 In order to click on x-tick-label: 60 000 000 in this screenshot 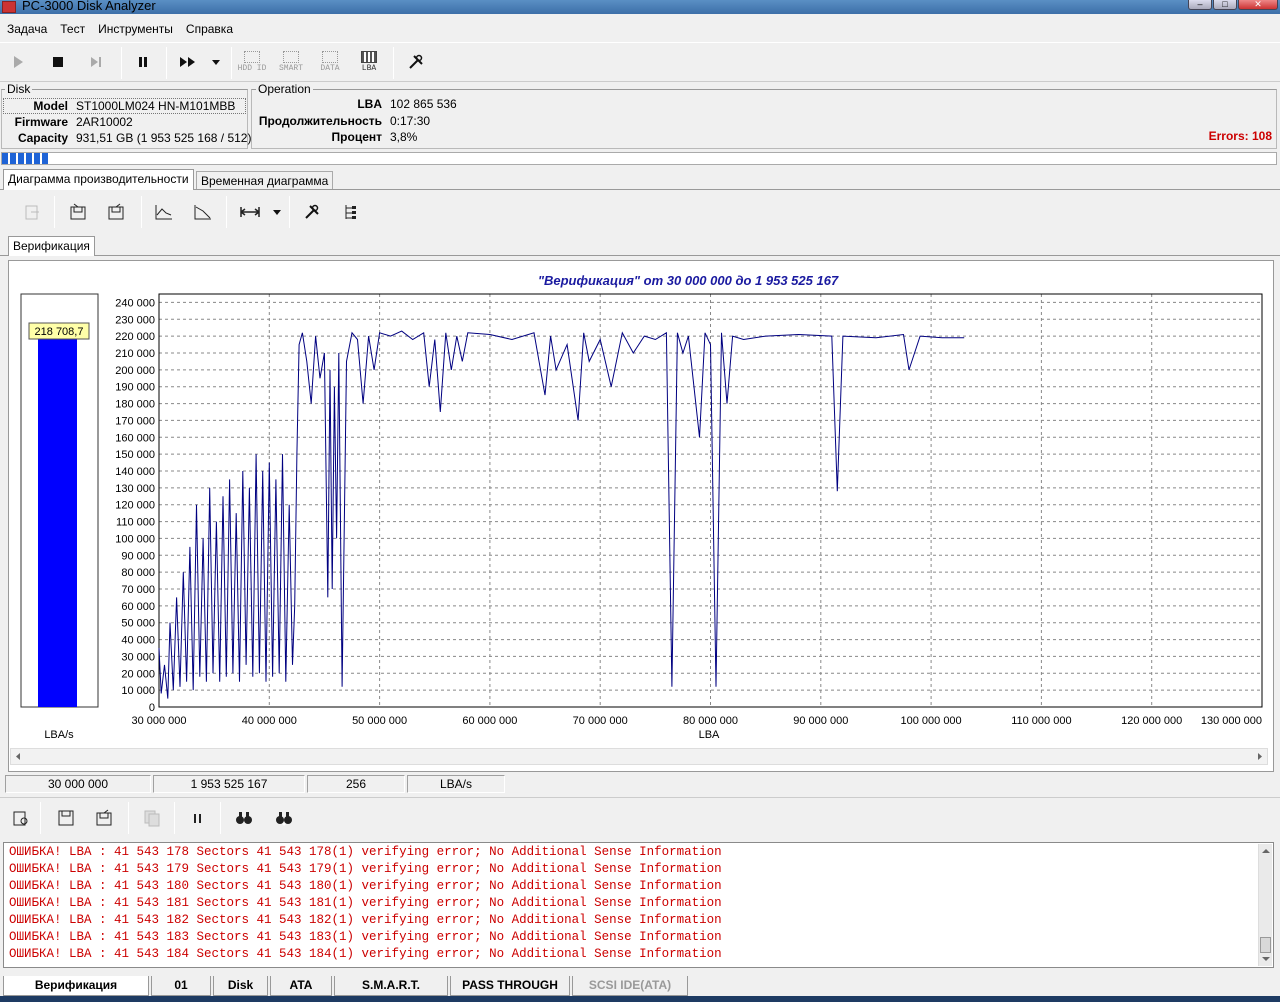, I will do `click(489, 721)`.